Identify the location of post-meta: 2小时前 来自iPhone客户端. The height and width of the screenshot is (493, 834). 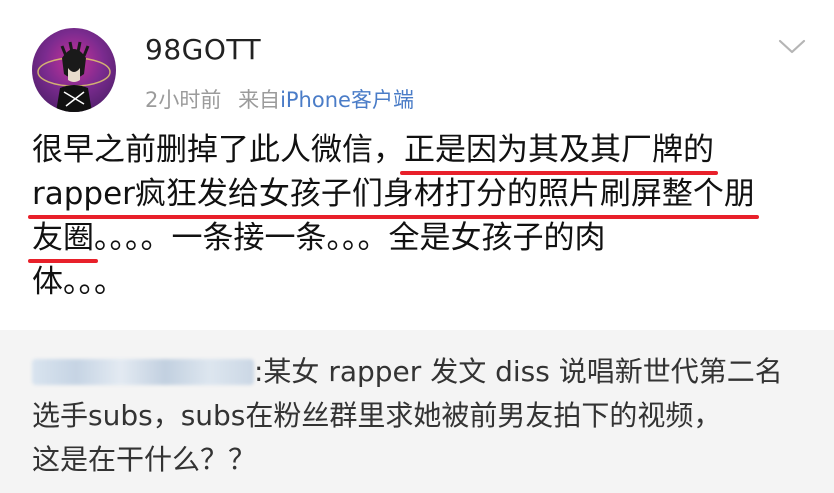
(279, 99).